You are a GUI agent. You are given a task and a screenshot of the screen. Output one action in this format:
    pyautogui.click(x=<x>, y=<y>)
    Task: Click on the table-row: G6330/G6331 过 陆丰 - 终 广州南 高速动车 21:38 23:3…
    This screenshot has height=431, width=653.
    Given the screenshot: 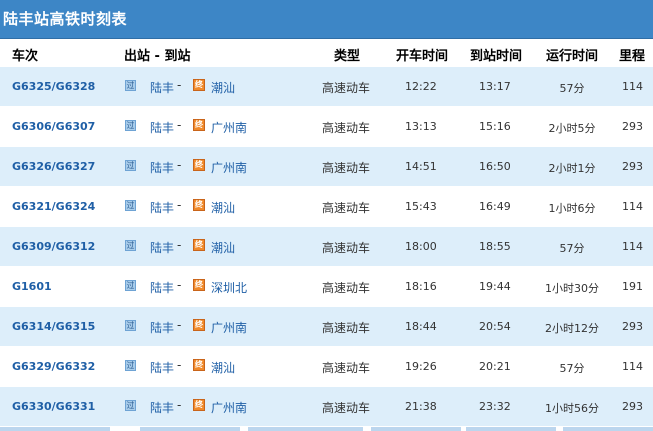 What is the action you would take?
    pyautogui.click(x=326, y=407)
    